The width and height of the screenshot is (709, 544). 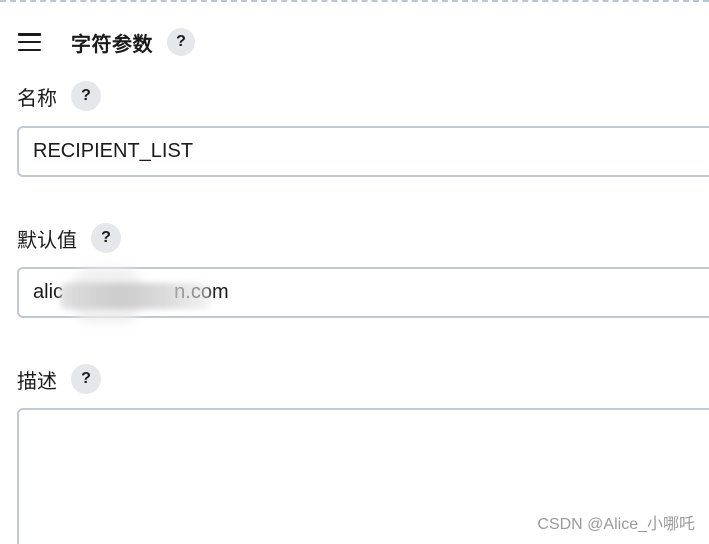 I want to click on name-input, so click(x=363, y=151).